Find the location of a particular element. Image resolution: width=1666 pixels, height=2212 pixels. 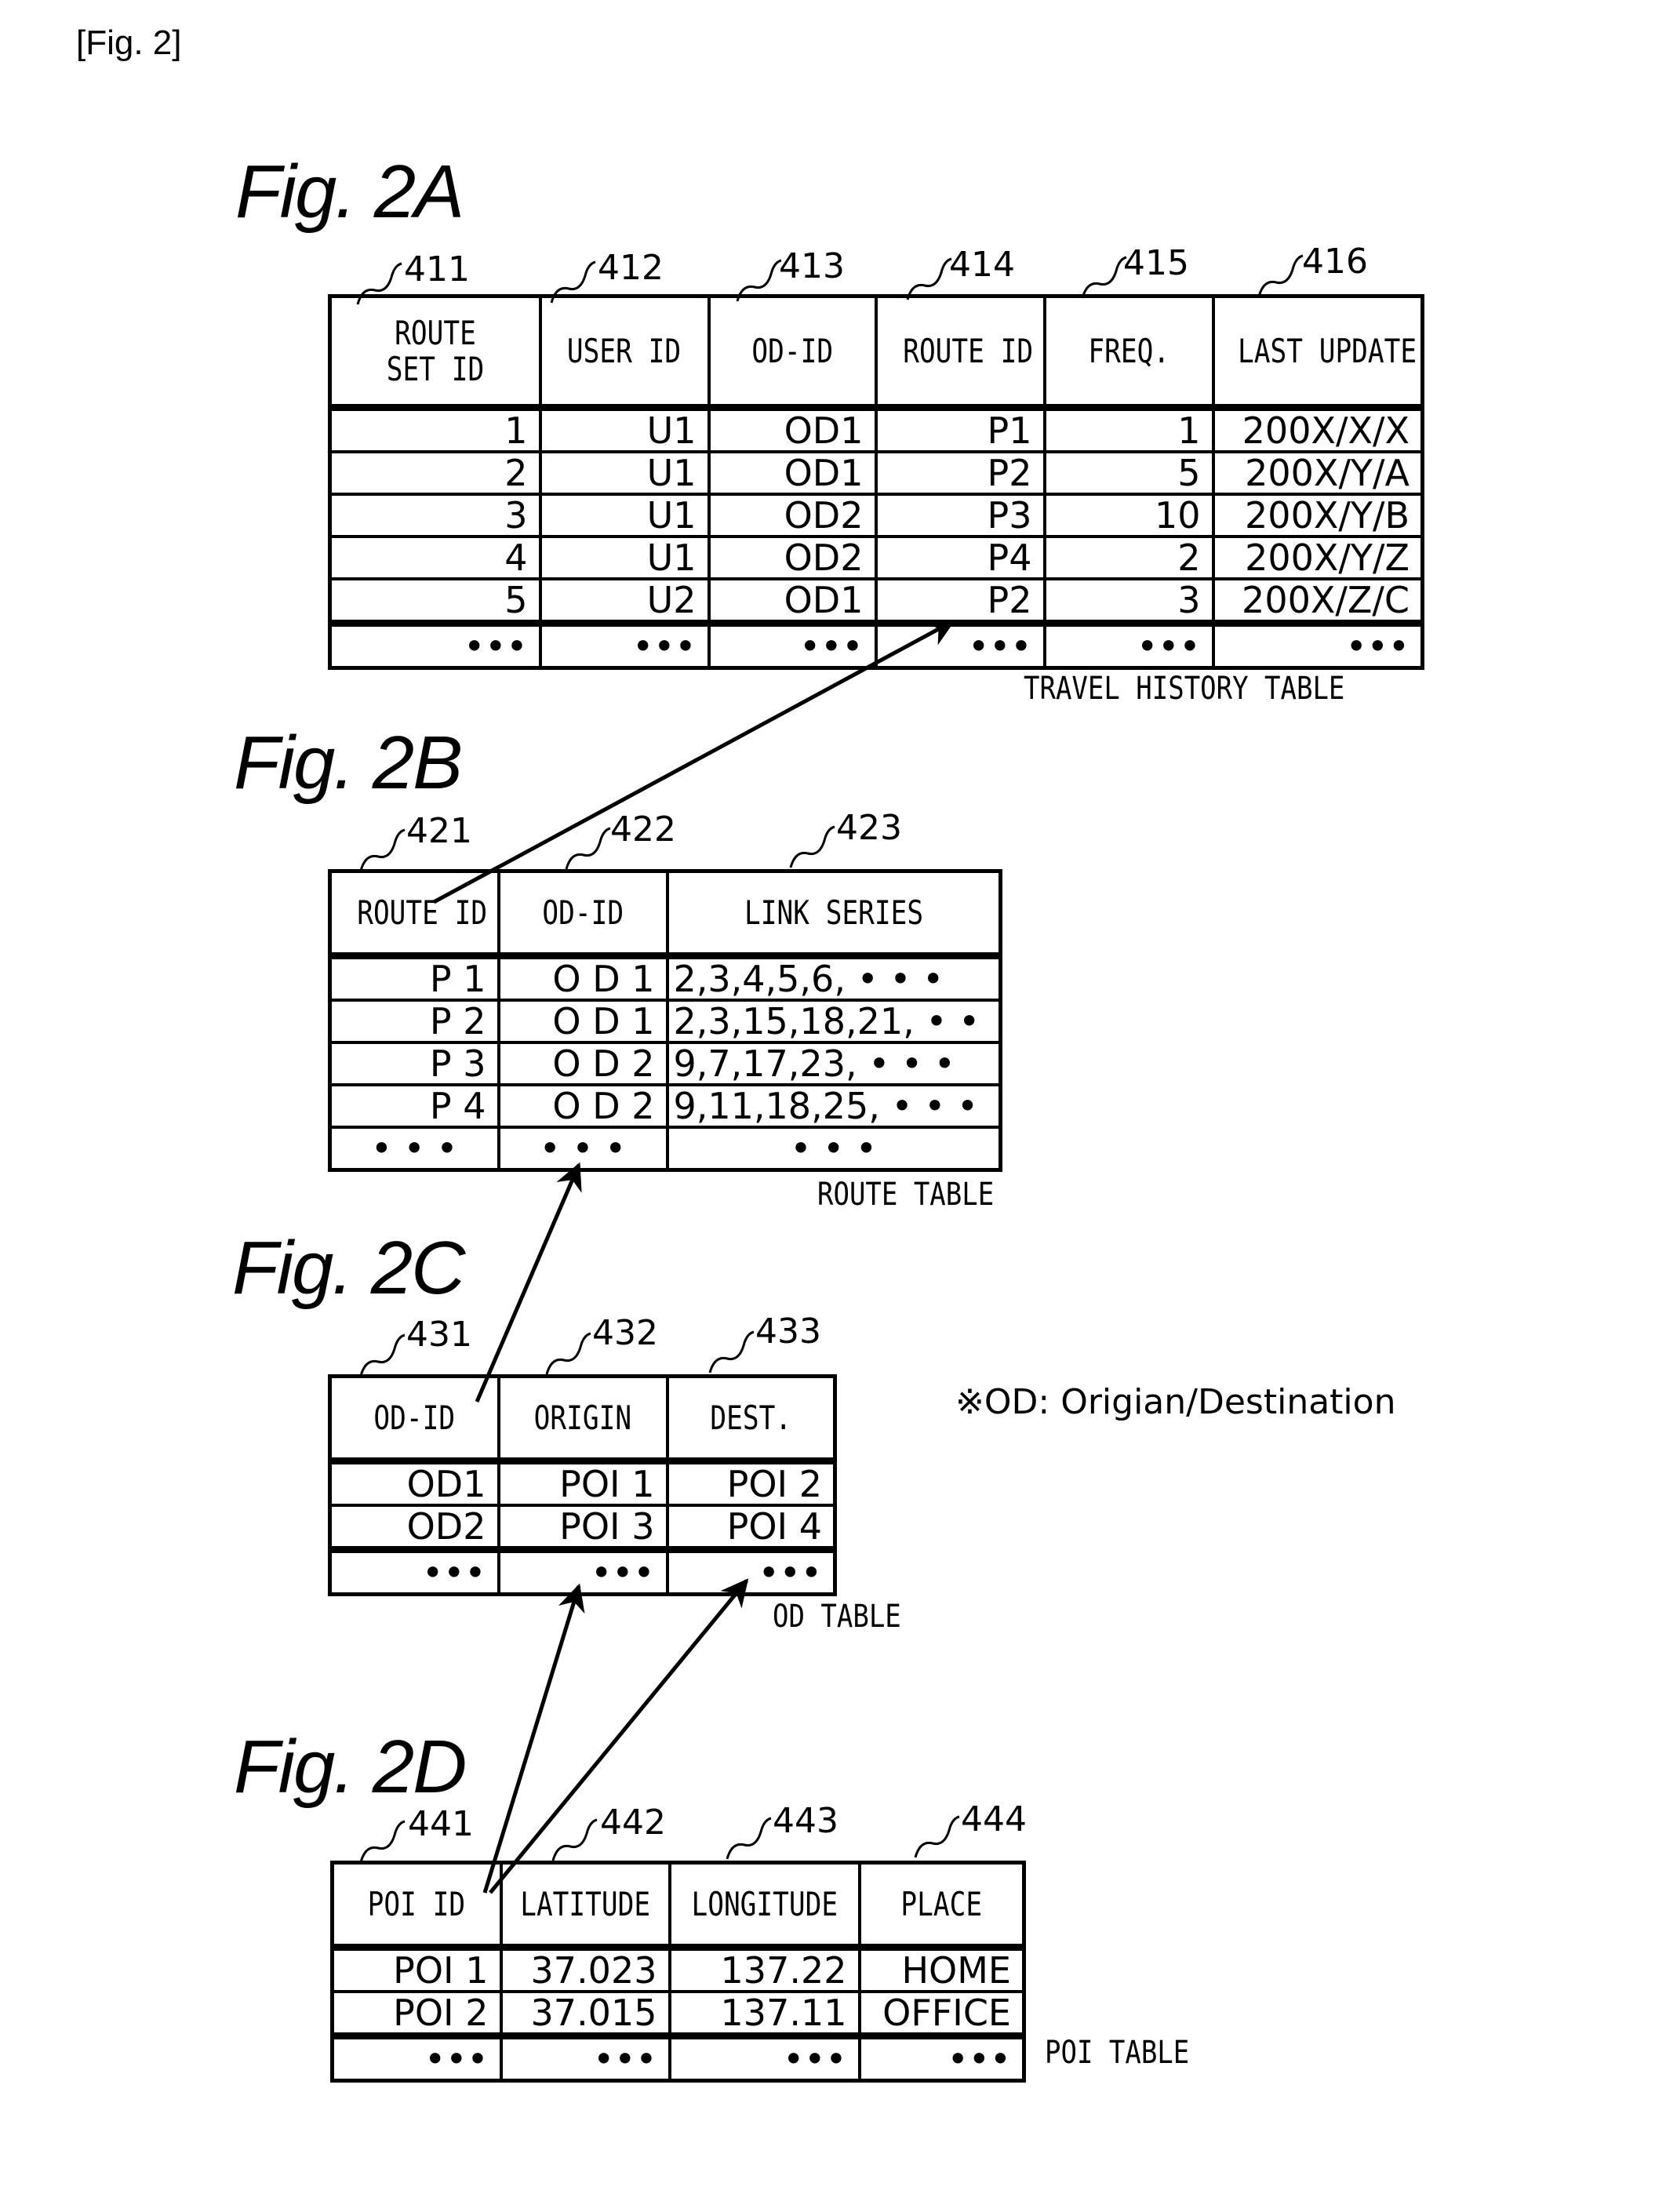

ref-number: 433 is located at coordinates (788, 1332).